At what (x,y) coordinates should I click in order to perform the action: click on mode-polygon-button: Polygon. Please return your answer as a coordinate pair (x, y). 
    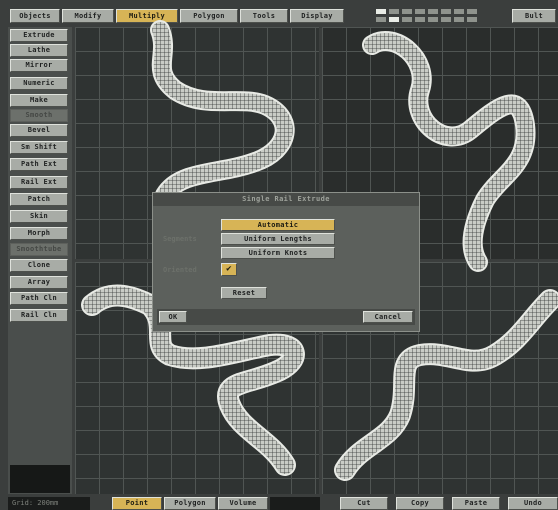
    Looking at the image, I should click on (190, 503).